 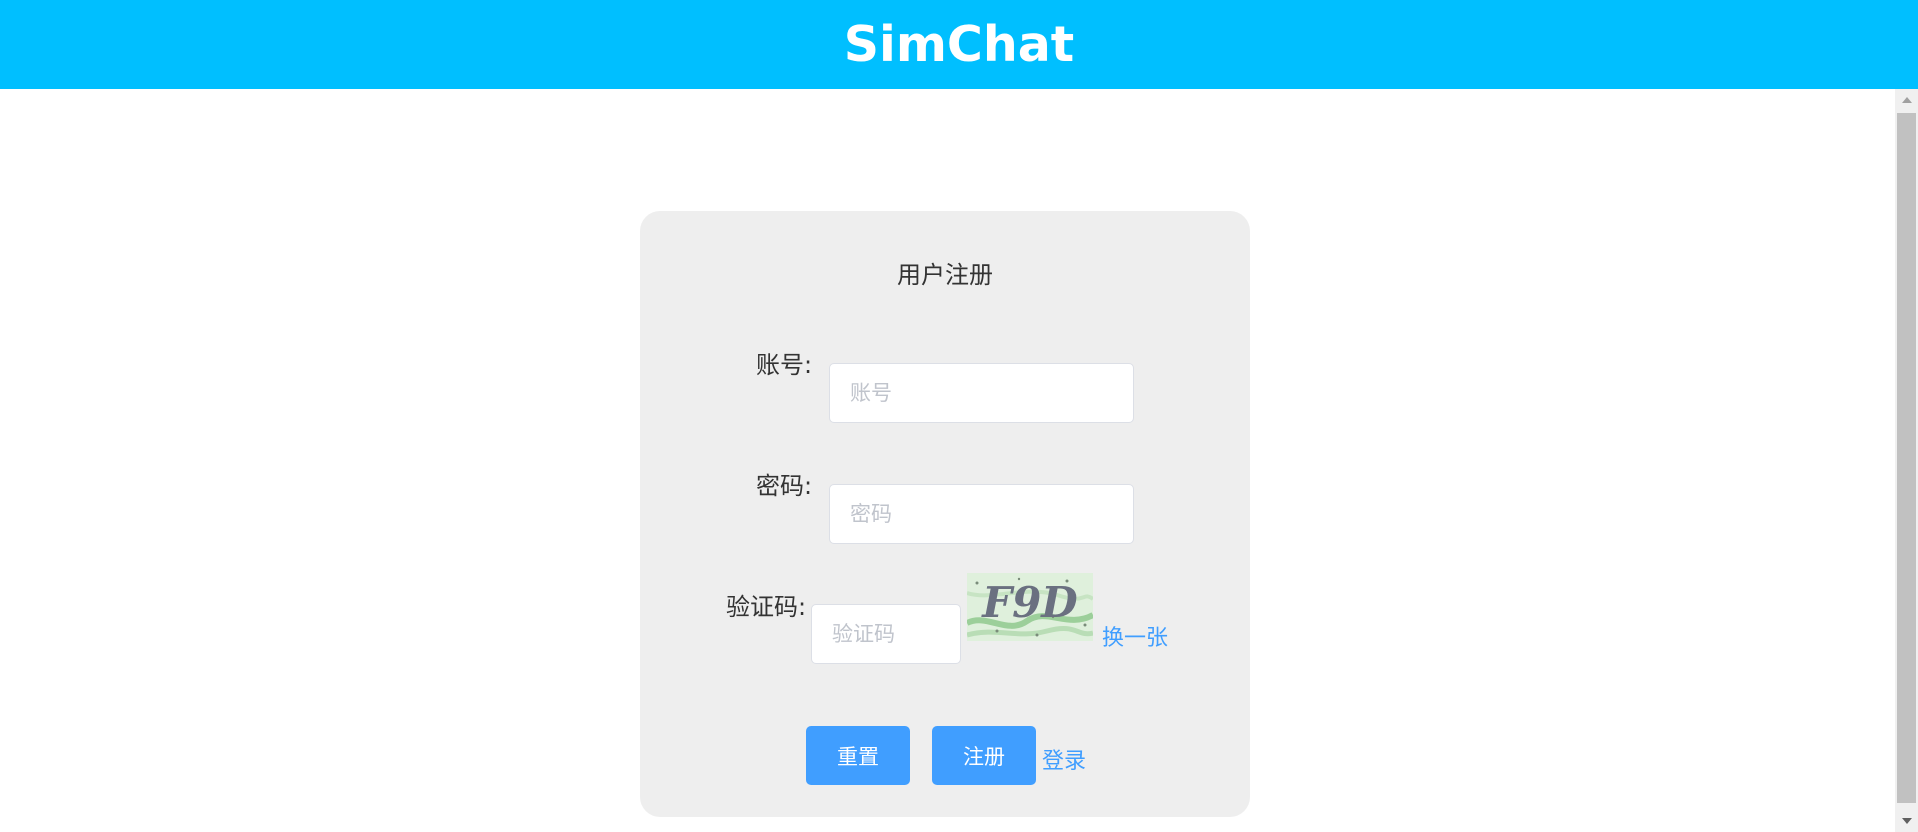 I want to click on captcha-label: 验证码:, so click(x=766, y=607).